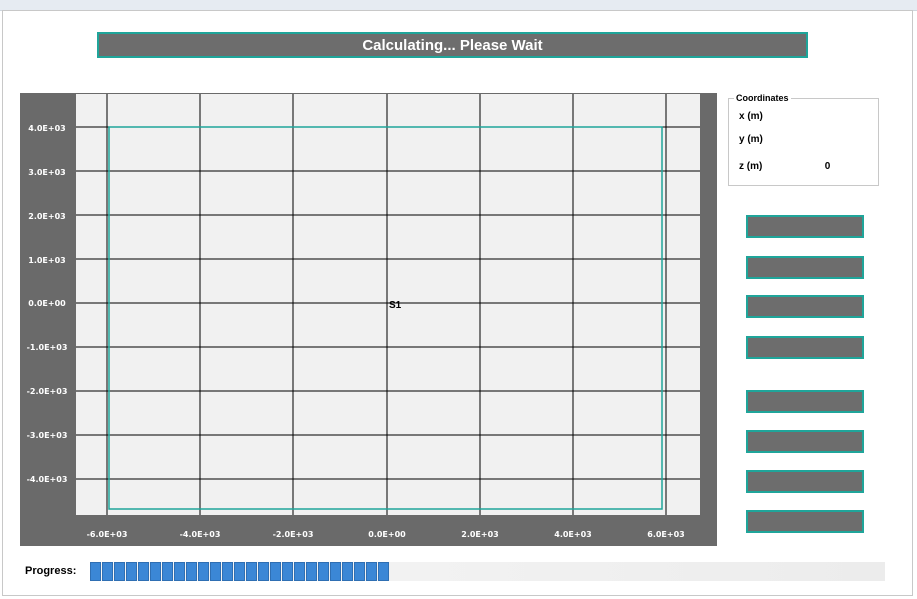 The width and height of the screenshot is (917, 599). I want to click on x-tick-label: -6.0E+03, so click(107, 534).